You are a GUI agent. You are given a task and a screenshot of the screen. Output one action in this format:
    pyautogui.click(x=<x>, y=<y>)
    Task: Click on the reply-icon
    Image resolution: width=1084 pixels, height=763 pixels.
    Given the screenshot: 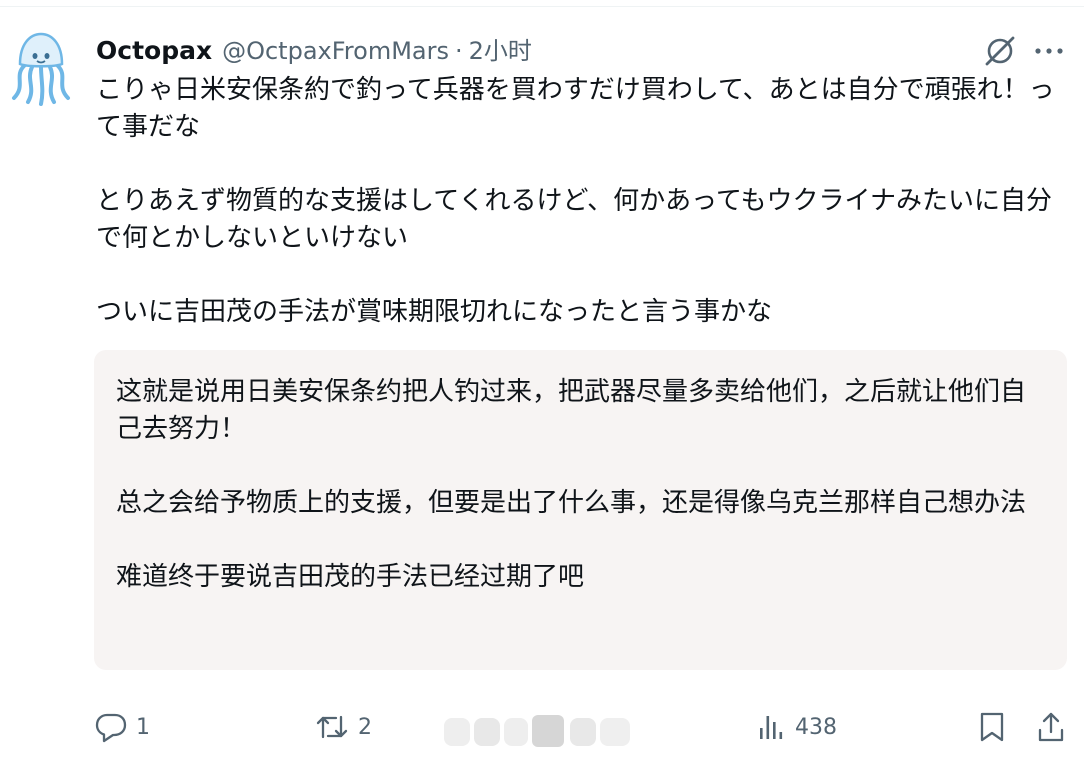 What is the action you would take?
    pyautogui.click(x=111, y=728)
    